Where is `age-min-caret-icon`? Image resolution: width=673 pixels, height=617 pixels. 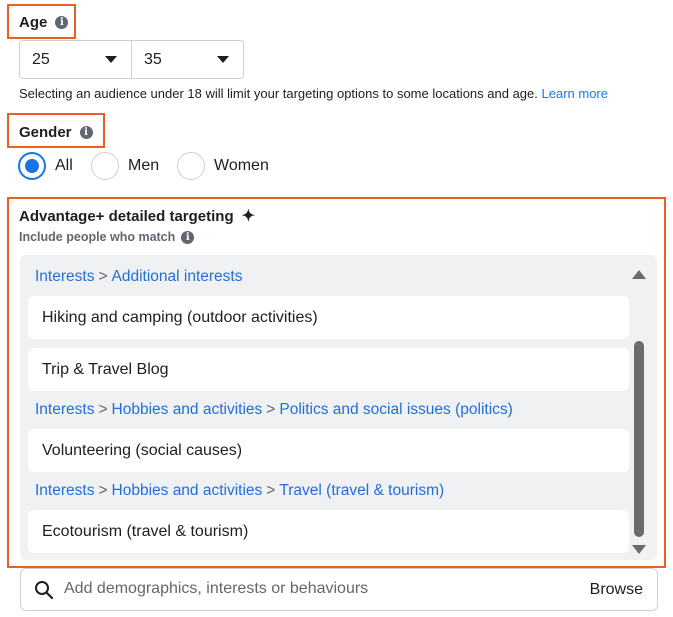
age-min-caret-icon is located at coordinates (111, 59).